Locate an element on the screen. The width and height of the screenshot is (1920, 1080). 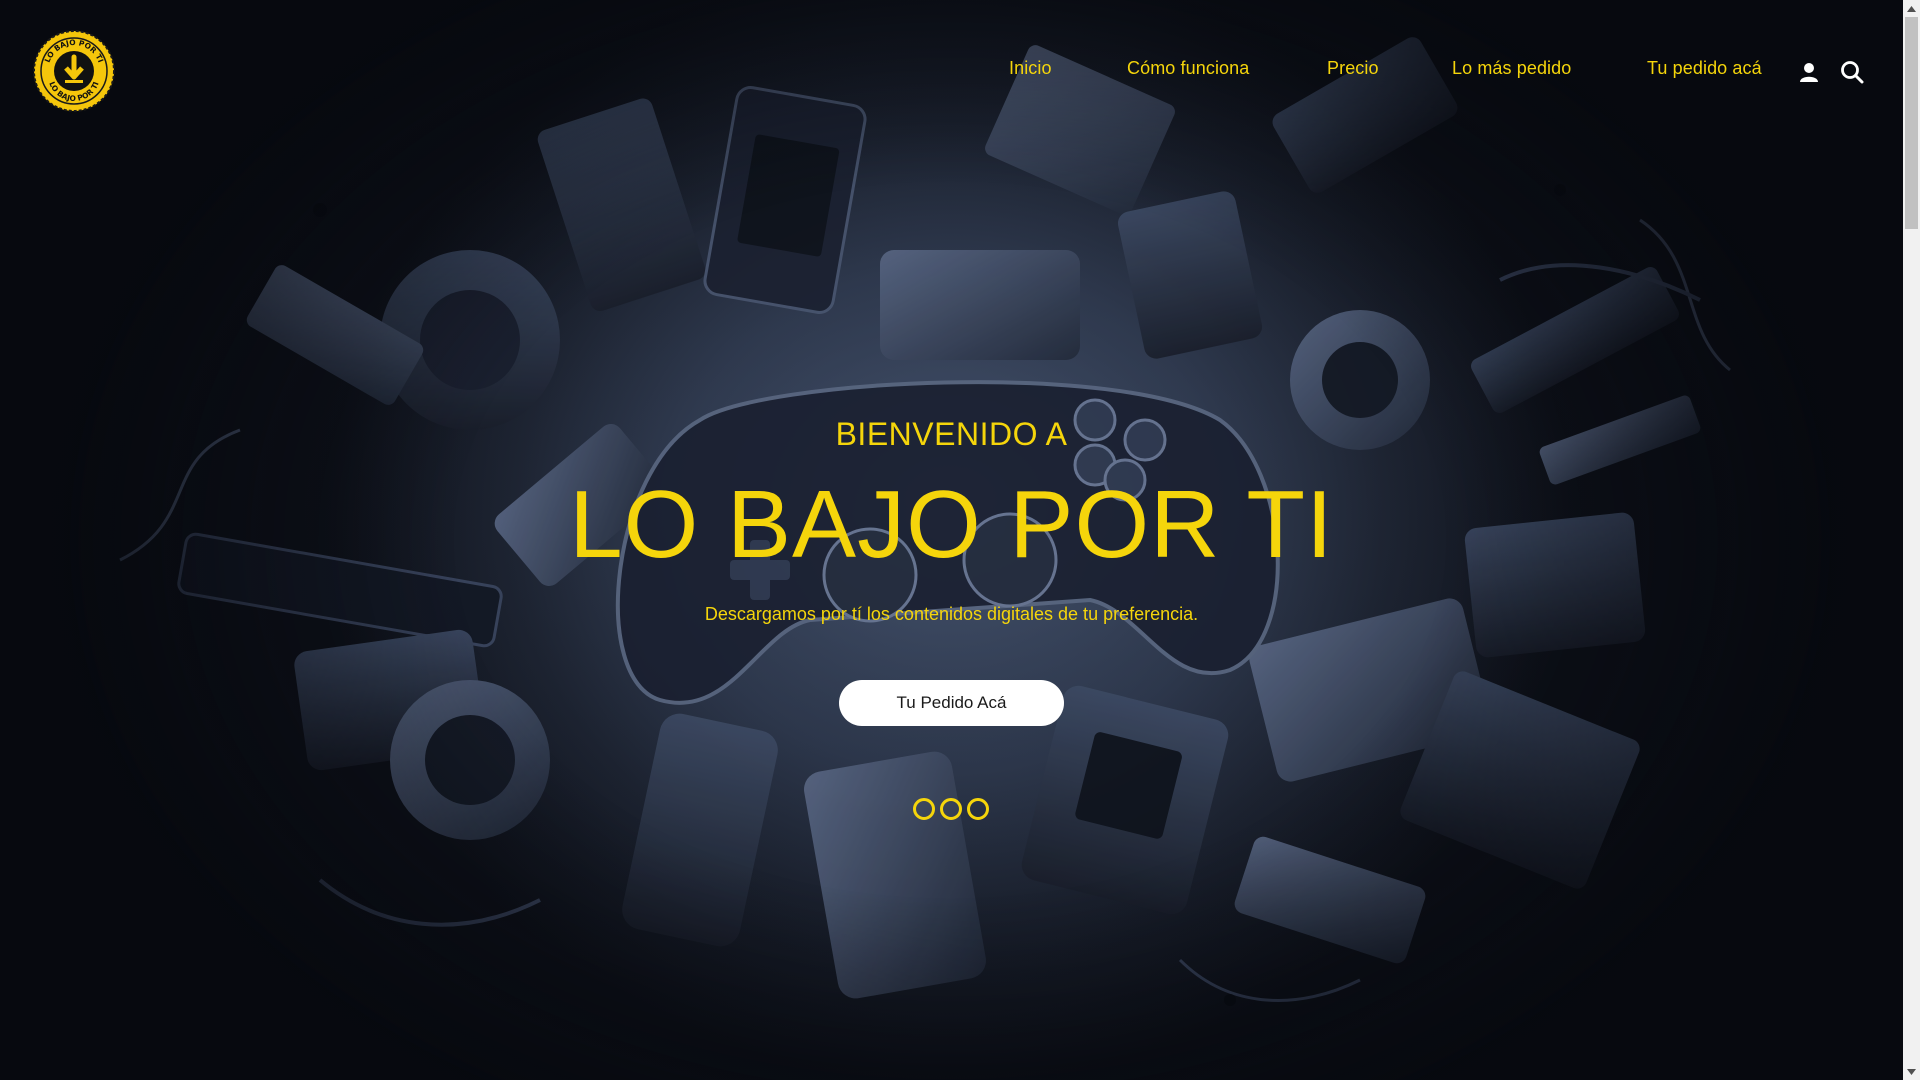
hero-kicker: BIENVENIDO A is located at coordinates (951, 434).